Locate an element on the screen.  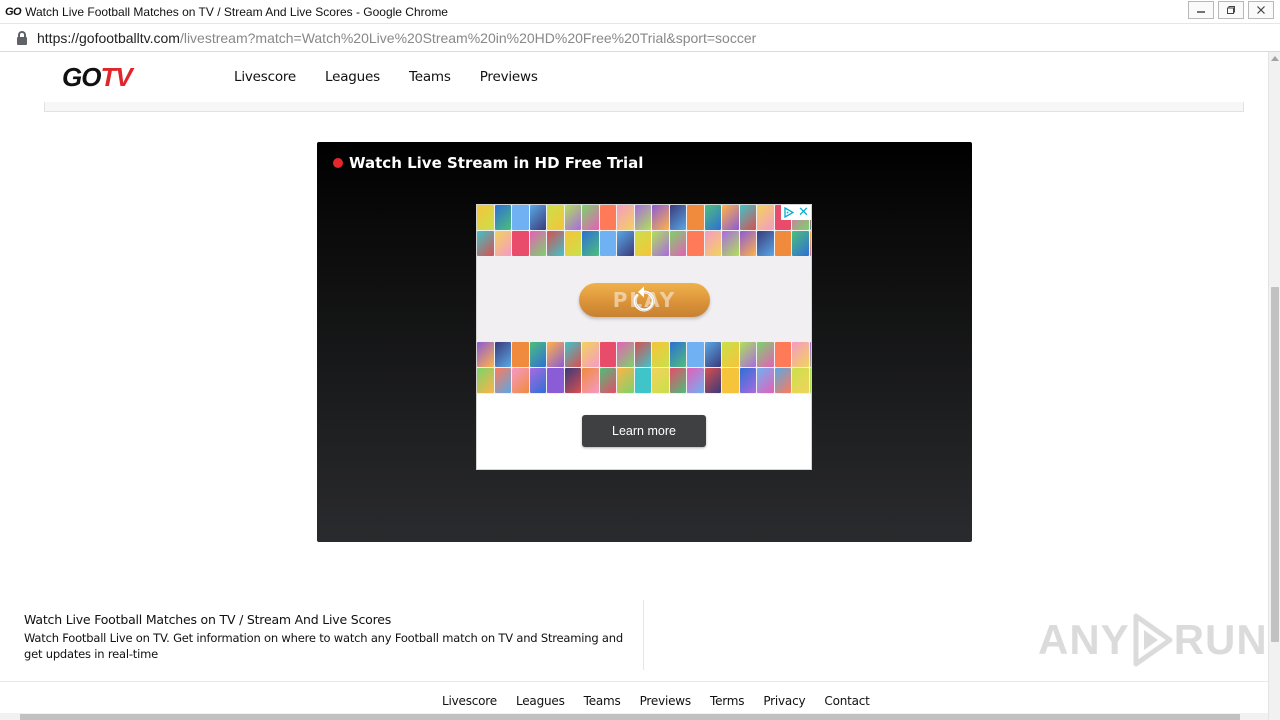
footer-link-privacy: Privacy is located at coordinates (784, 701).